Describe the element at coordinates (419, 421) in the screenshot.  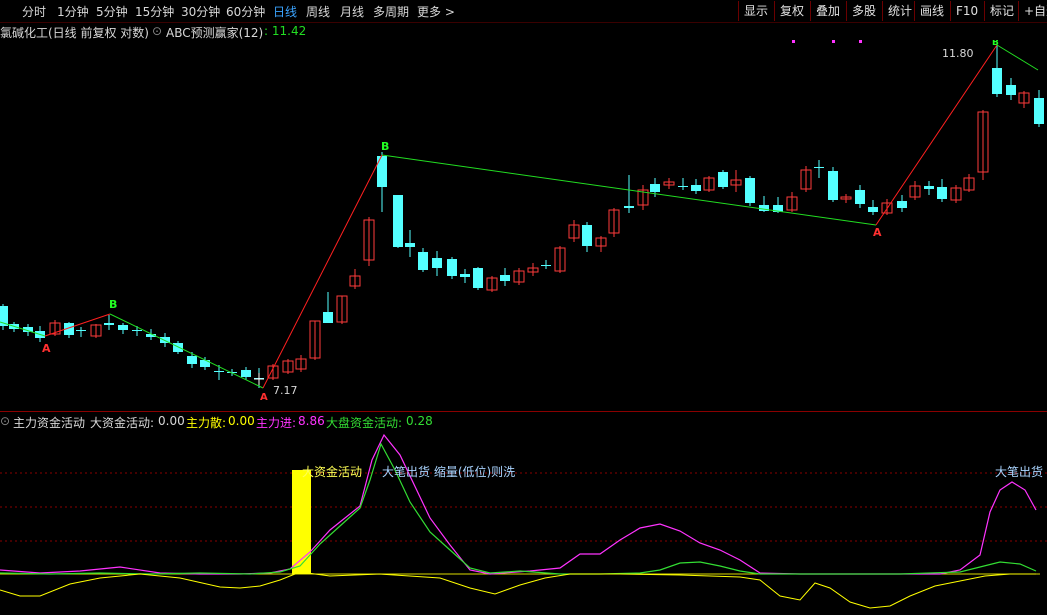
I see `market-value: 0.28` at that location.